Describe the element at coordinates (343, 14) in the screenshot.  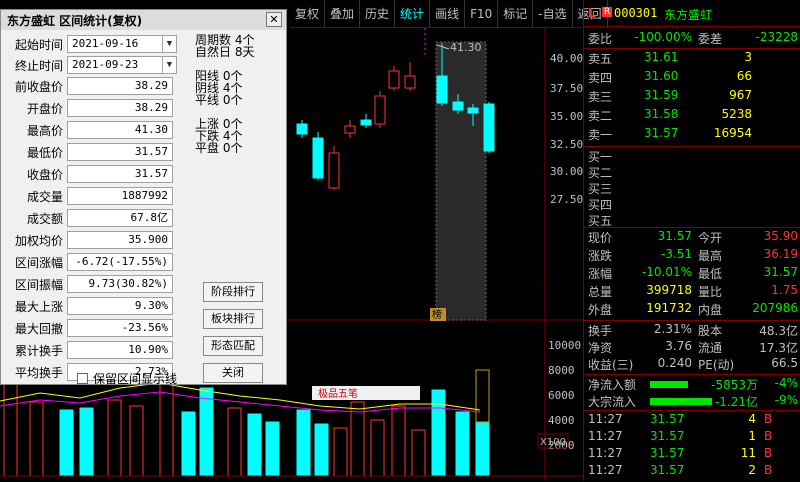
I see `toolbar-overlay-button: 叠加` at that location.